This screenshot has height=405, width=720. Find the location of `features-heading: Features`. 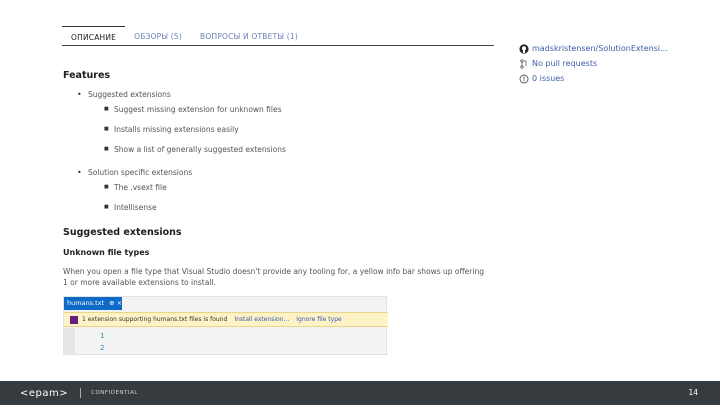

features-heading: Features is located at coordinates (87, 75).